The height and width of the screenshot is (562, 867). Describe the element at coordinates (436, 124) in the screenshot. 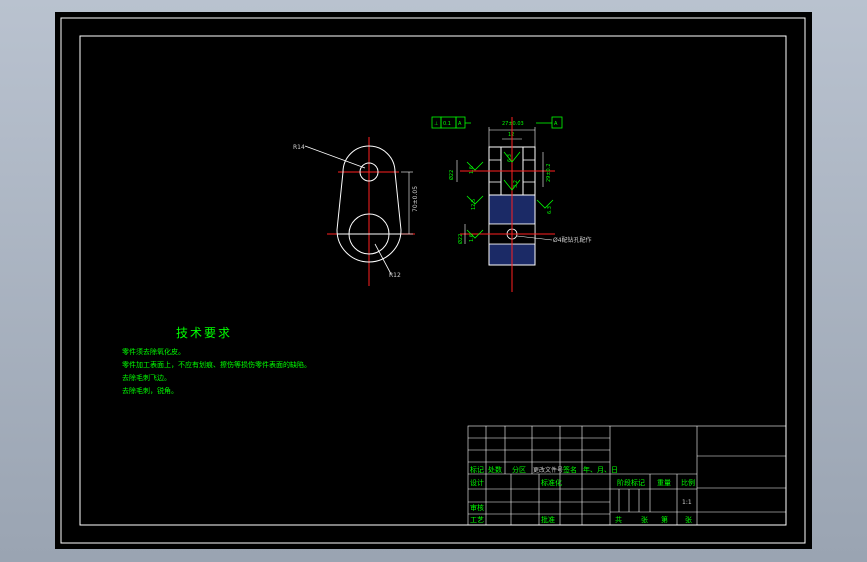

I see `gdt-symbol: ⊥` at that location.